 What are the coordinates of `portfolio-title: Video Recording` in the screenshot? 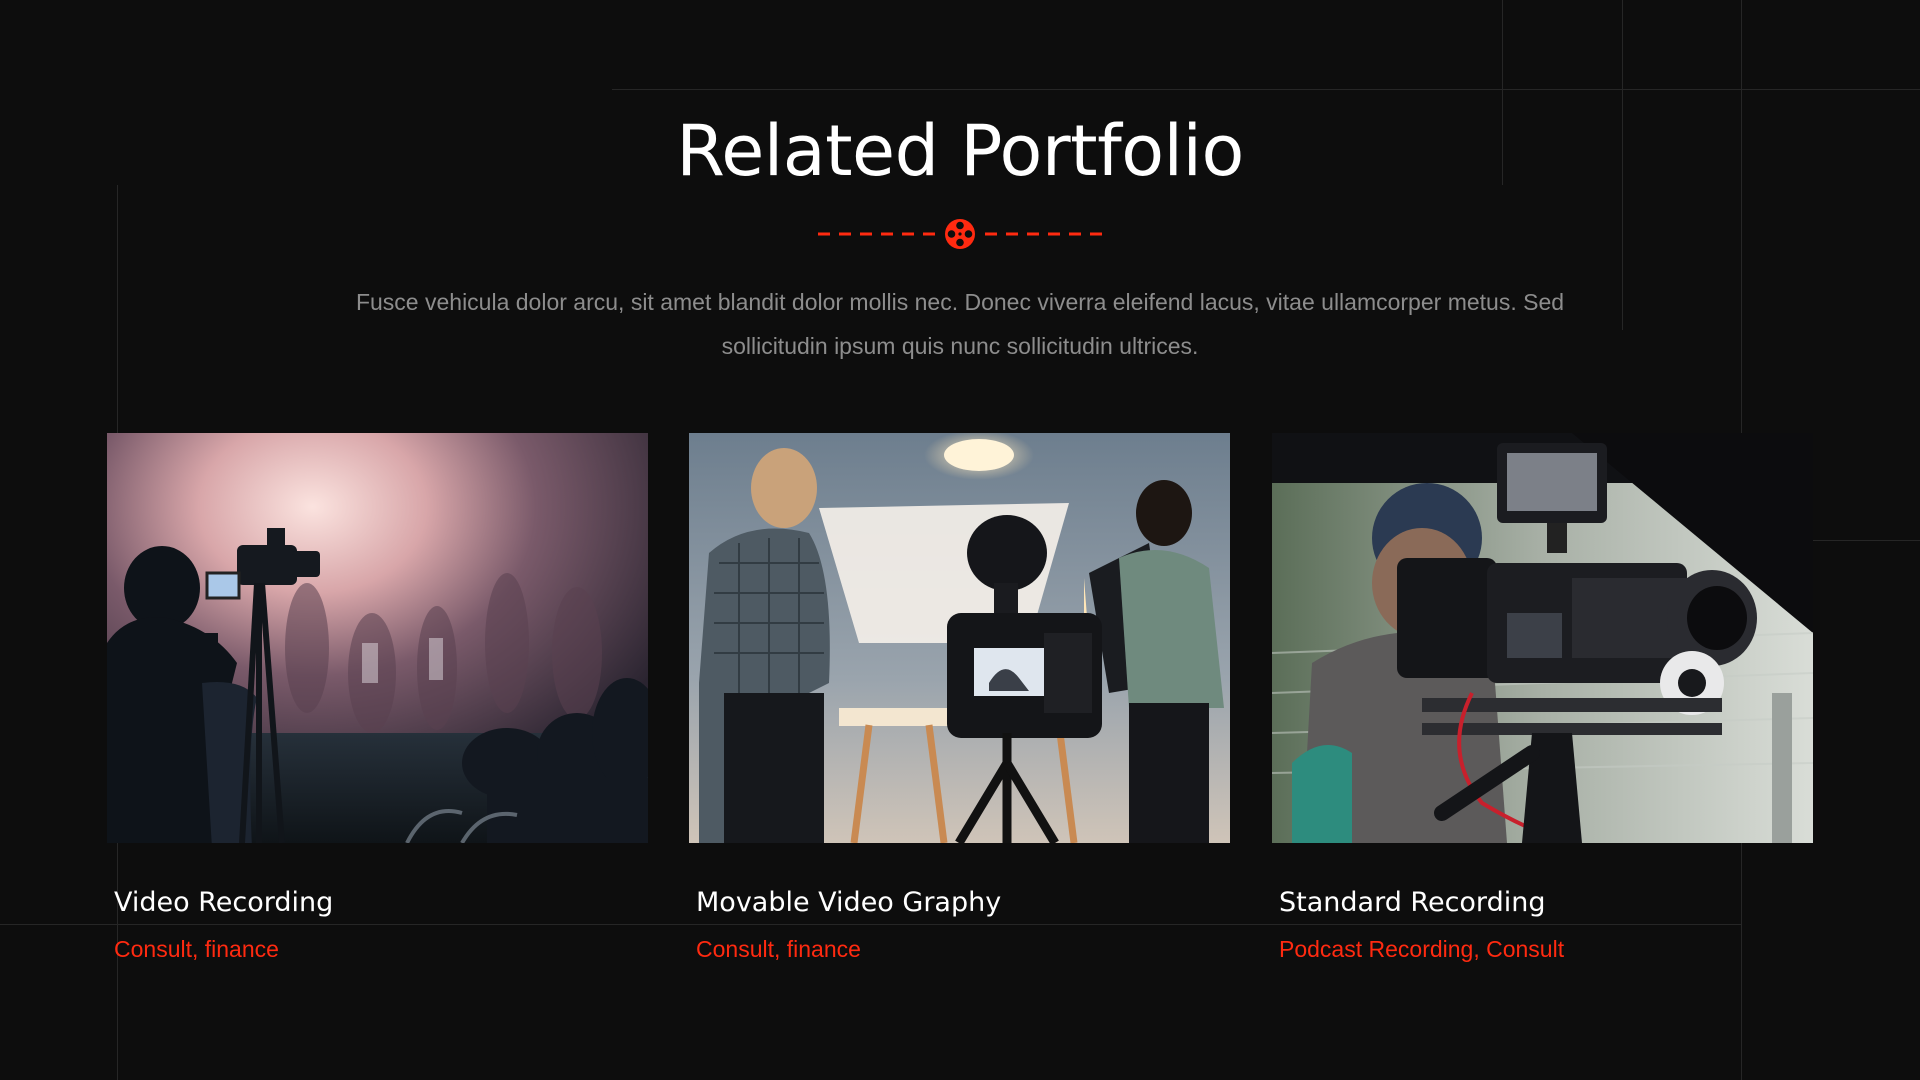 It's located at (381, 903).